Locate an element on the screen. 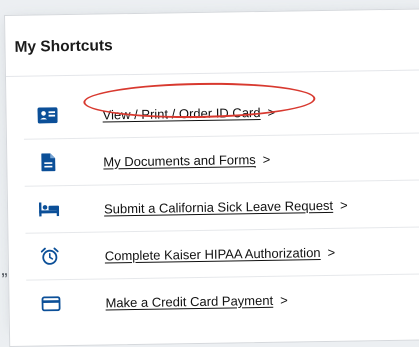 The height and width of the screenshot is (347, 419). id-card-icon is located at coordinates (47, 115).